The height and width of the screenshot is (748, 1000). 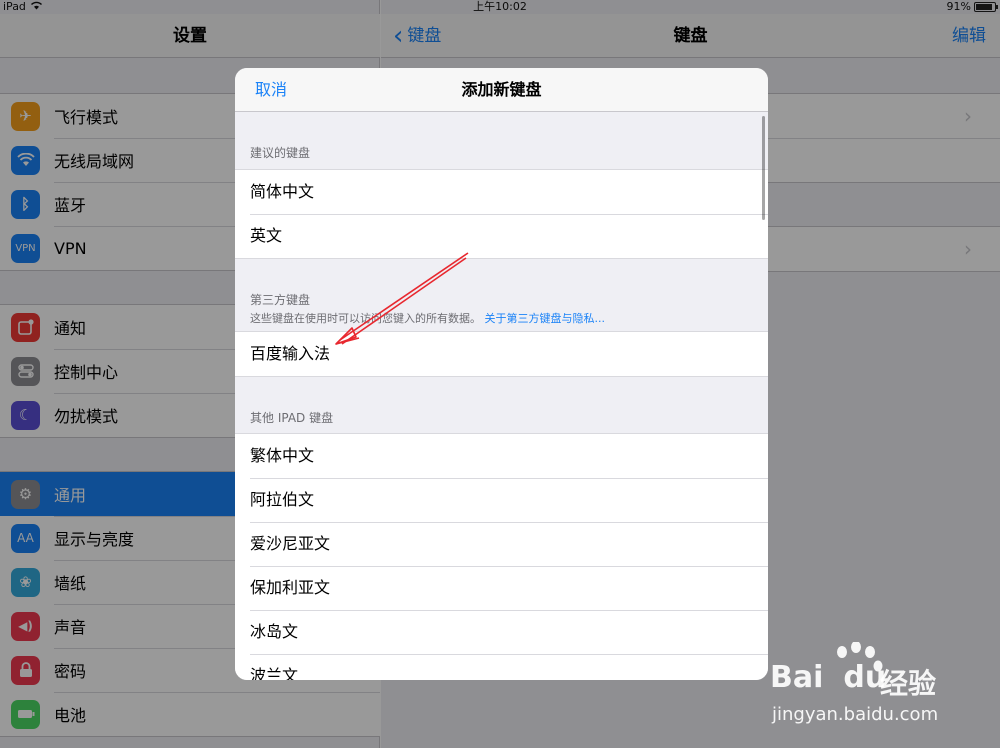 I want to click on baidu-jingyan-watermark: Bai du 经验 jingyan.baidu.com, so click(x=880, y=687).